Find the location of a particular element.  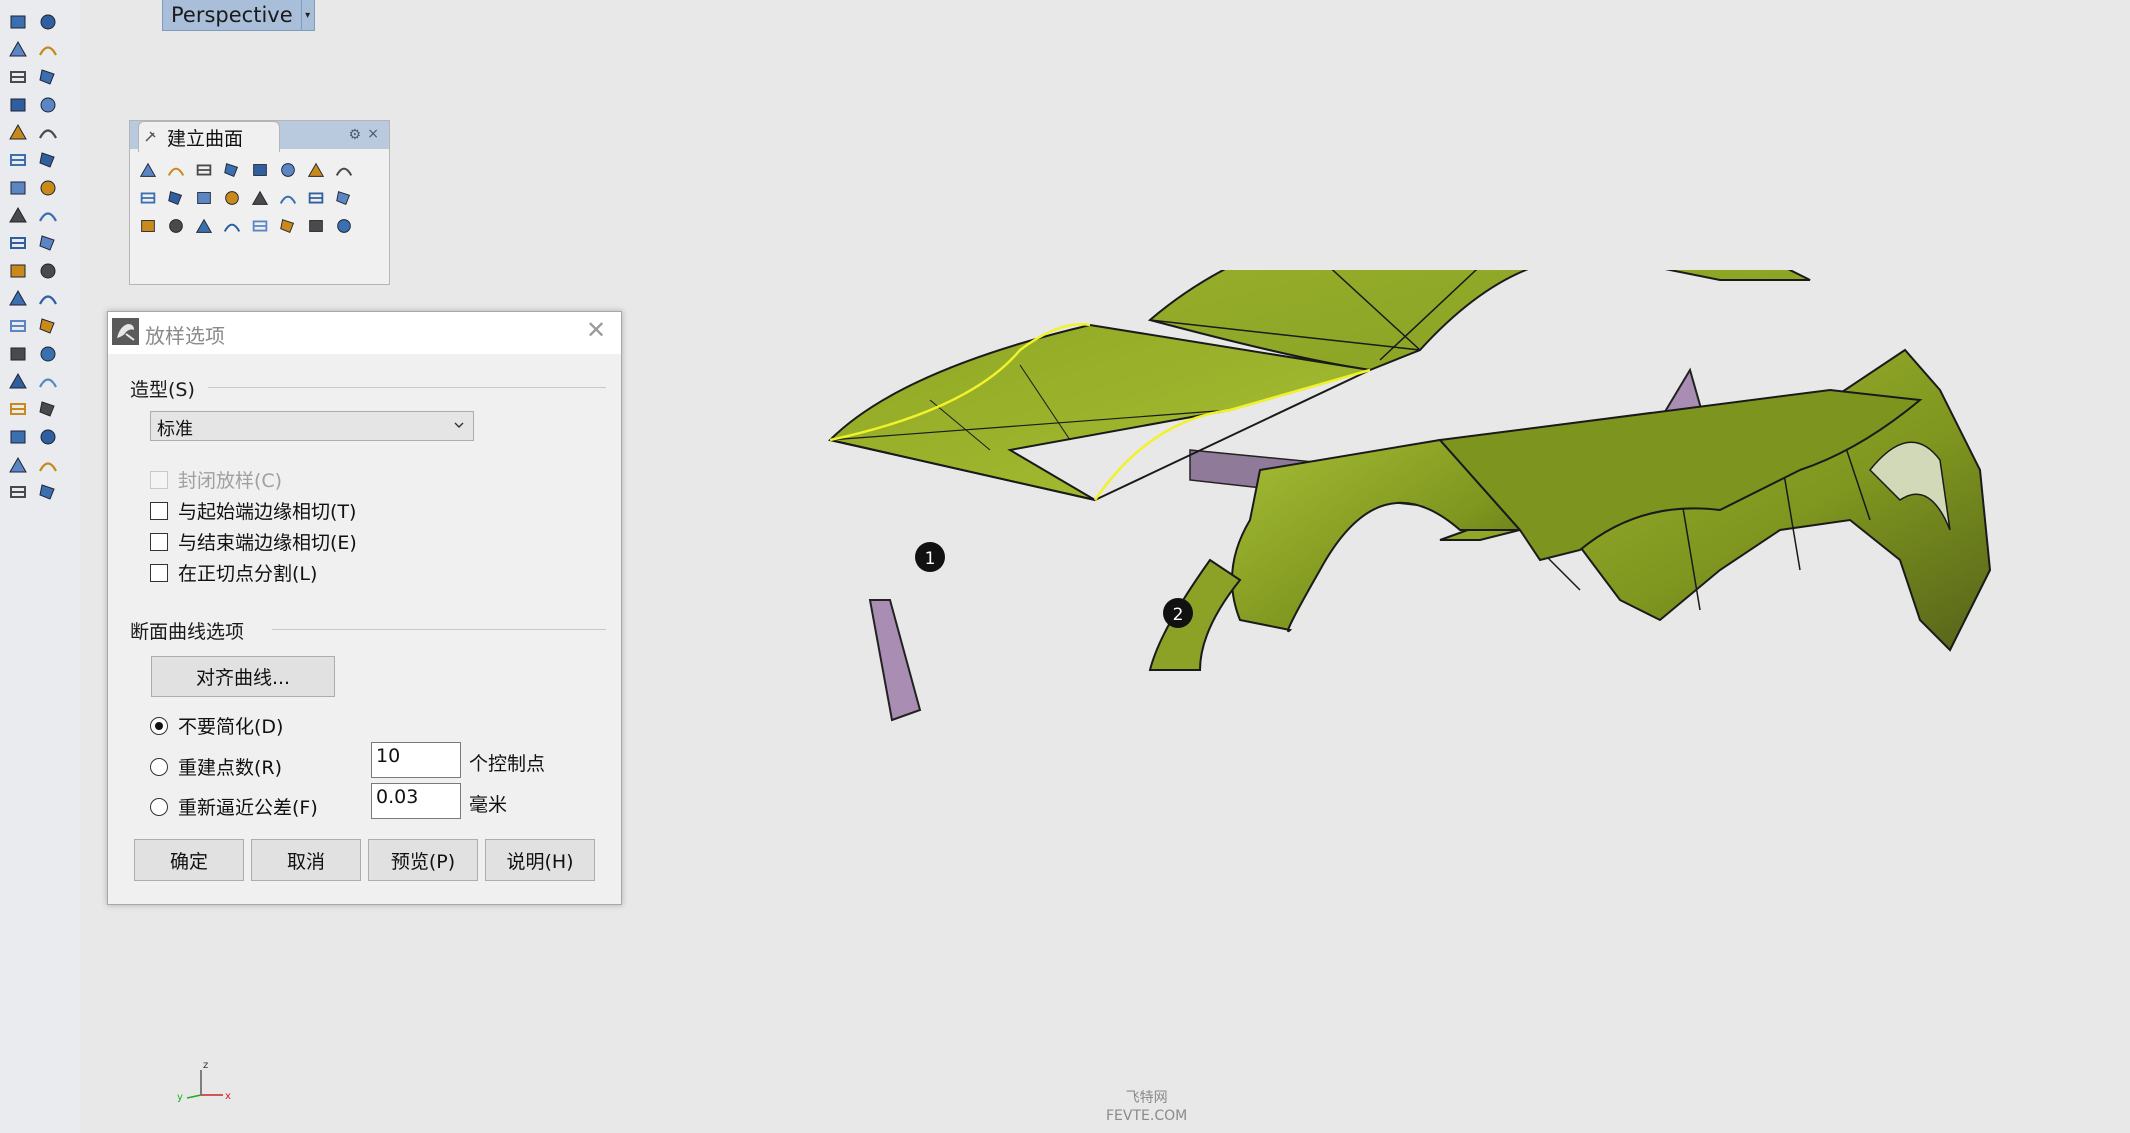

dialog-titlebar: 放样选项 ✕ is located at coordinates (364, 333).